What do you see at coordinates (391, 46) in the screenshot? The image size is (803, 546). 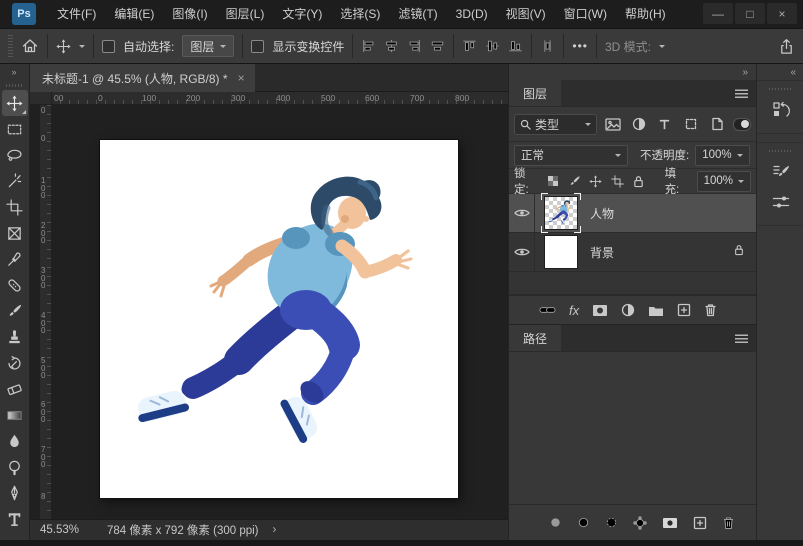 I see `align-center-h-icon` at bounding box center [391, 46].